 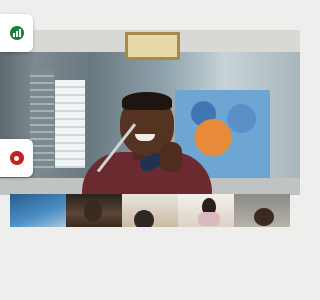 What do you see at coordinates (209, 219) in the screenshot?
I see `participant-figure` at bounding box center [209, 219].